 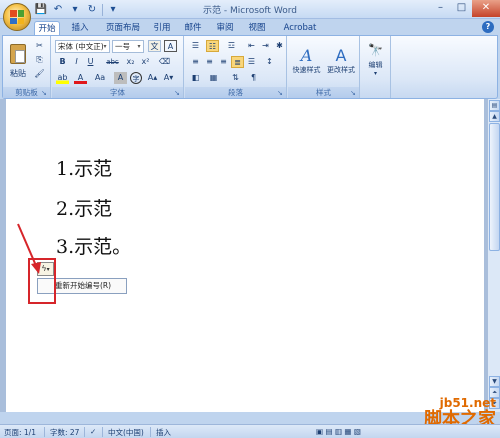 What do you see at coordinates (168, 78) in the screenshot?
I see `shrink-font-icon: A▾` at bounding box center [168, 78].